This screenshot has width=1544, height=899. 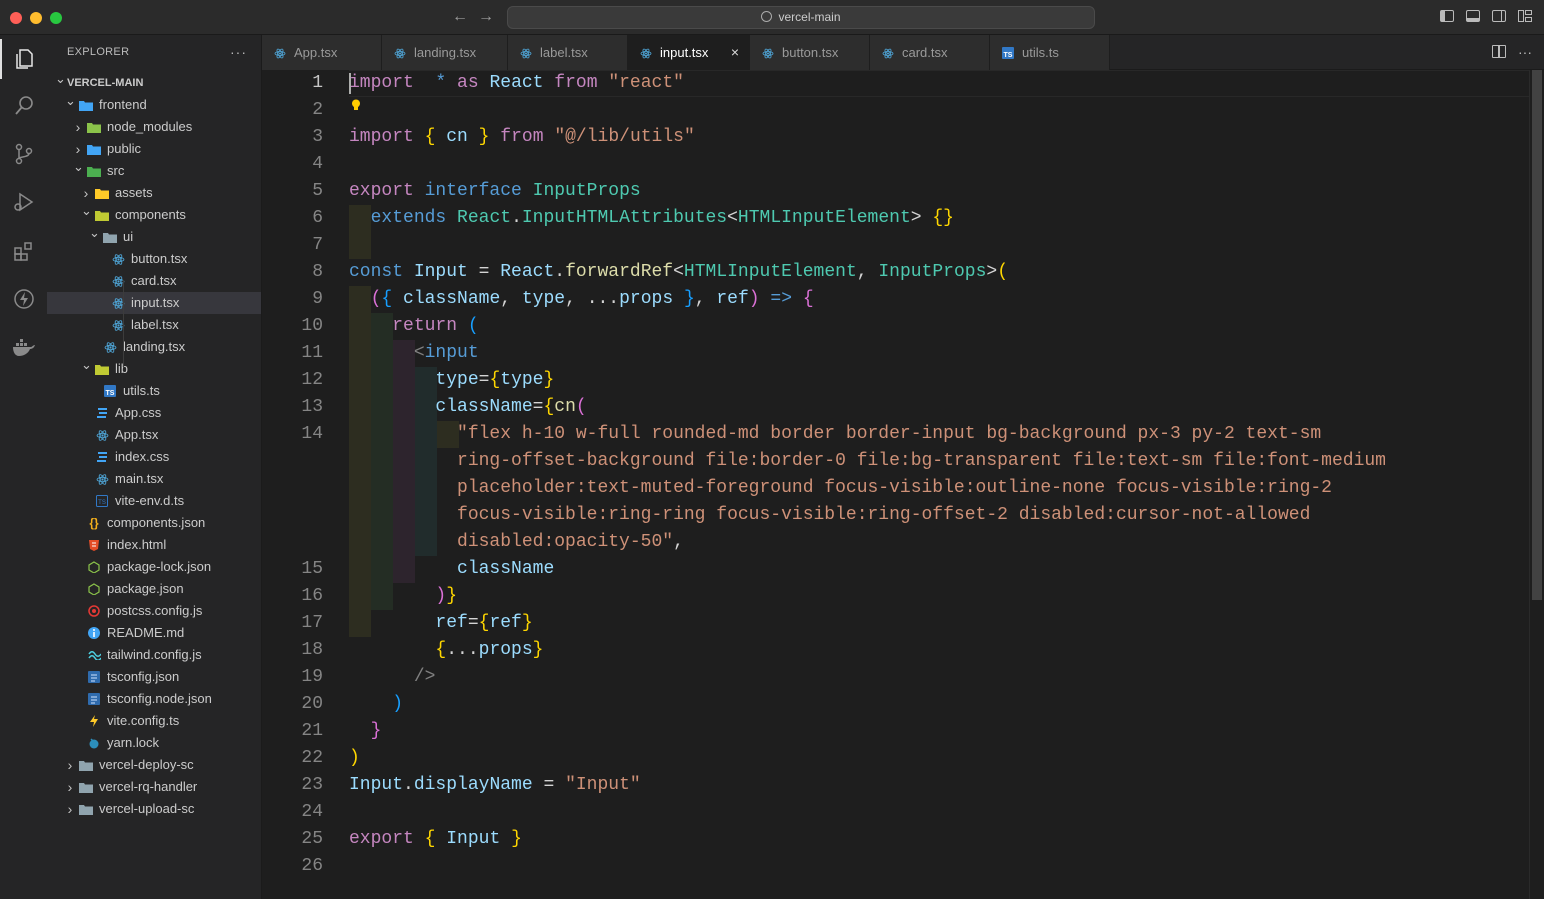 What do you see at coordinates (154, 391) in the screenshot?
I see `file-item: TS utils.ts` at bounding box center [154, 391].